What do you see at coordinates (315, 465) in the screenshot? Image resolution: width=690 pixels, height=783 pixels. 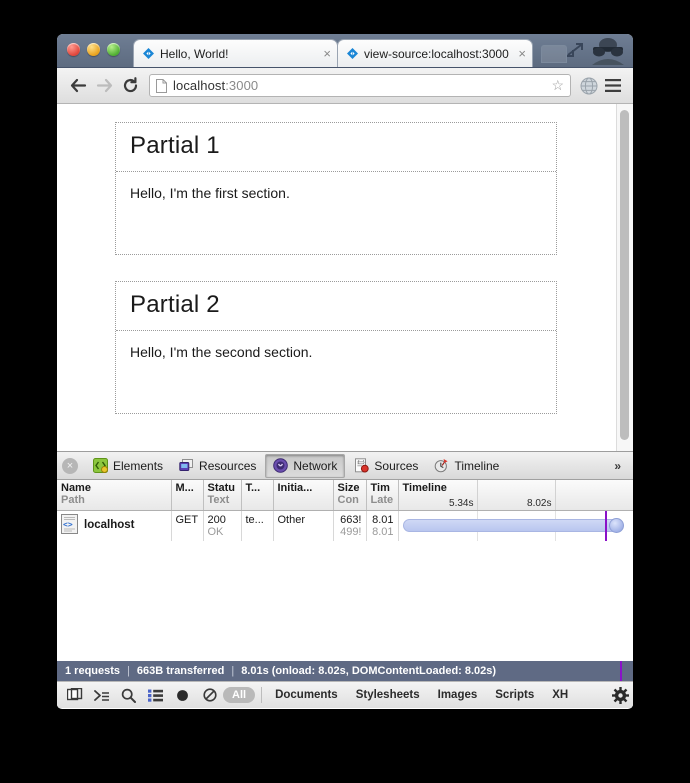 I see `devtools-tab-label: Network` at bounding box center [315, 465].